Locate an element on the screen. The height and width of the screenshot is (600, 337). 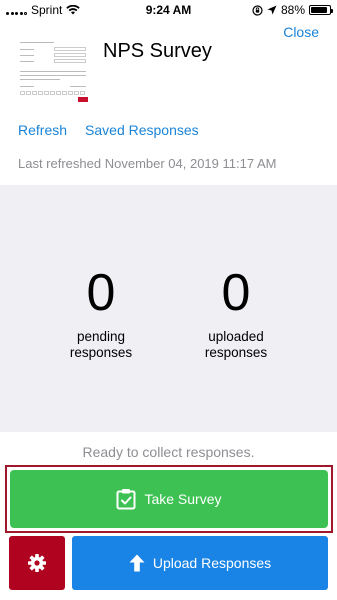
ready-status-text: Ready to collect responses. is located at coordinates (168, 452).